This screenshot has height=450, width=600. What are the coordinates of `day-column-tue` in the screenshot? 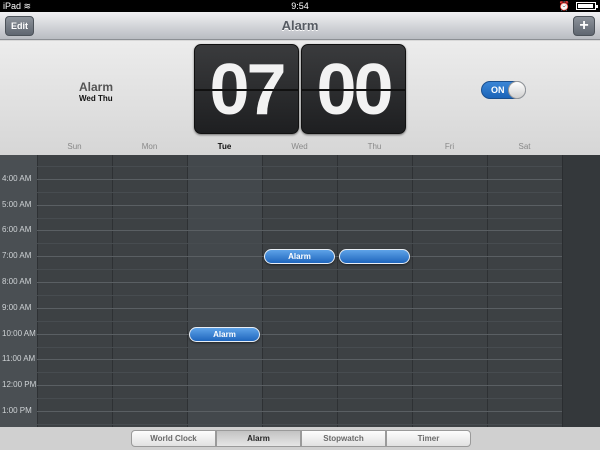 It's located at (224, 291).